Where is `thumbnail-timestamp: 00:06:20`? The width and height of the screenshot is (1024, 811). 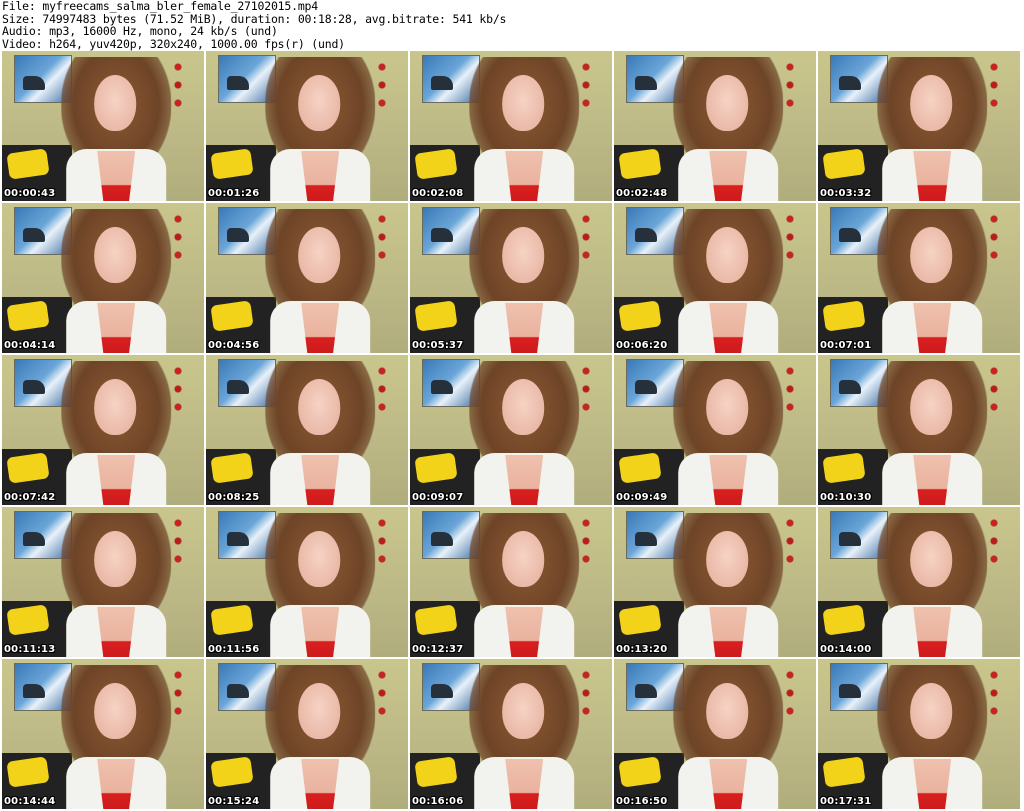 thumbnail-timestamp: 00:06:20 is located at coordinates (642, 345).